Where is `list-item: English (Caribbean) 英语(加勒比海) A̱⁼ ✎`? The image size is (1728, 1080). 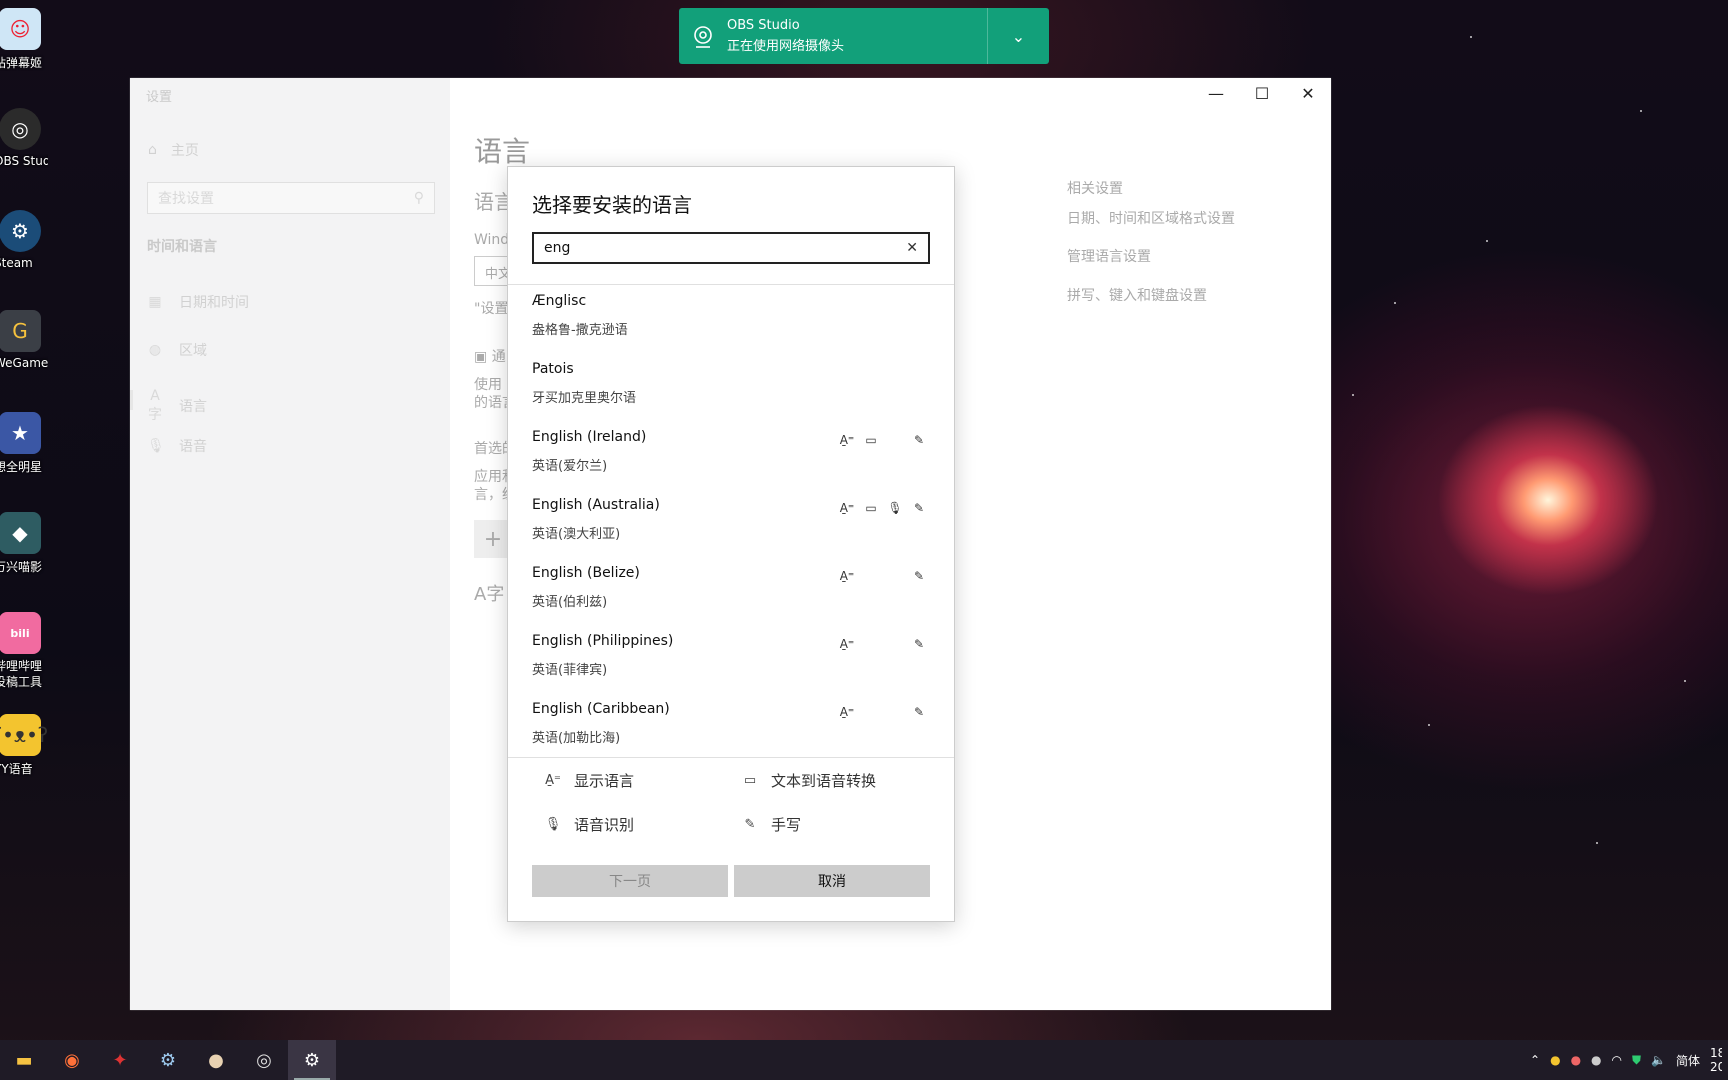
list-item: English (Caribbean) 英语(加勒比海) A̱⁼ ✎ is located at coordinates (731, 724).